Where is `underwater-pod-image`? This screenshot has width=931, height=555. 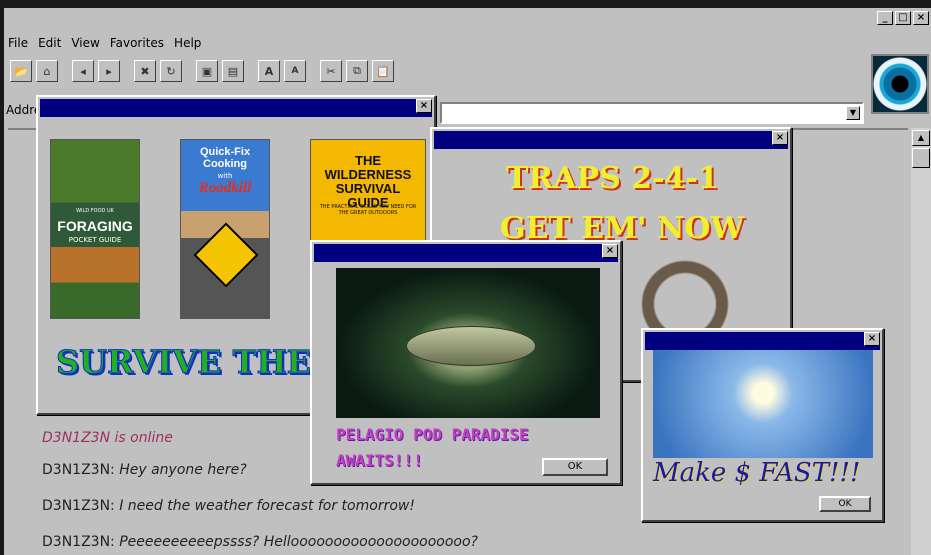
underwater-pod-image is located at coordinates (468, 343).